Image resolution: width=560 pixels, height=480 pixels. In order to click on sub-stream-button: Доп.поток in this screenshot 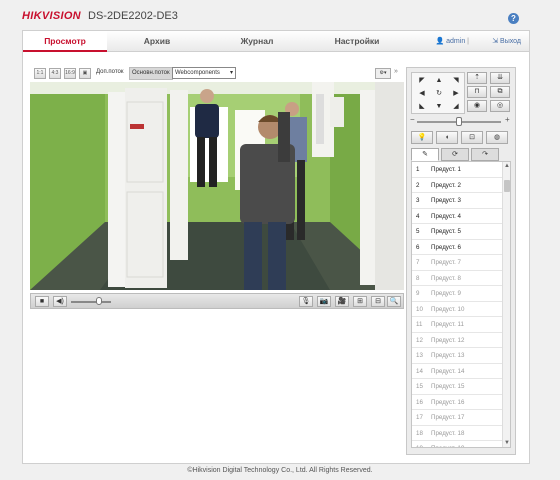, I will do `click(109, 72)`.